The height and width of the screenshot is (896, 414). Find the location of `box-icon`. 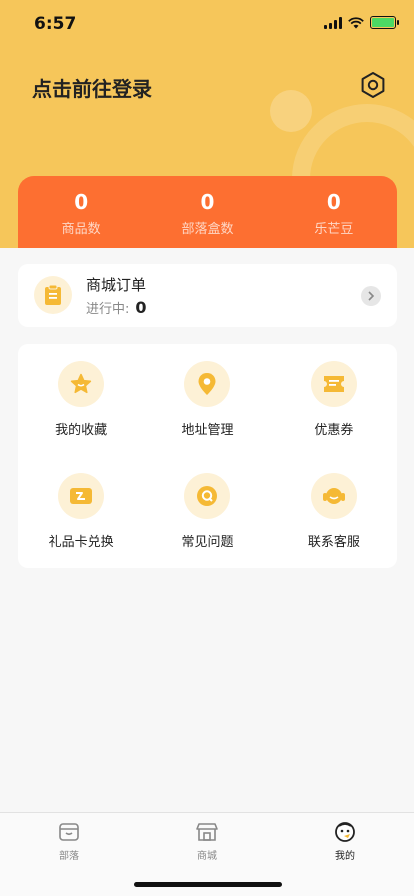

box-icon is located at coordinates (69, 832).